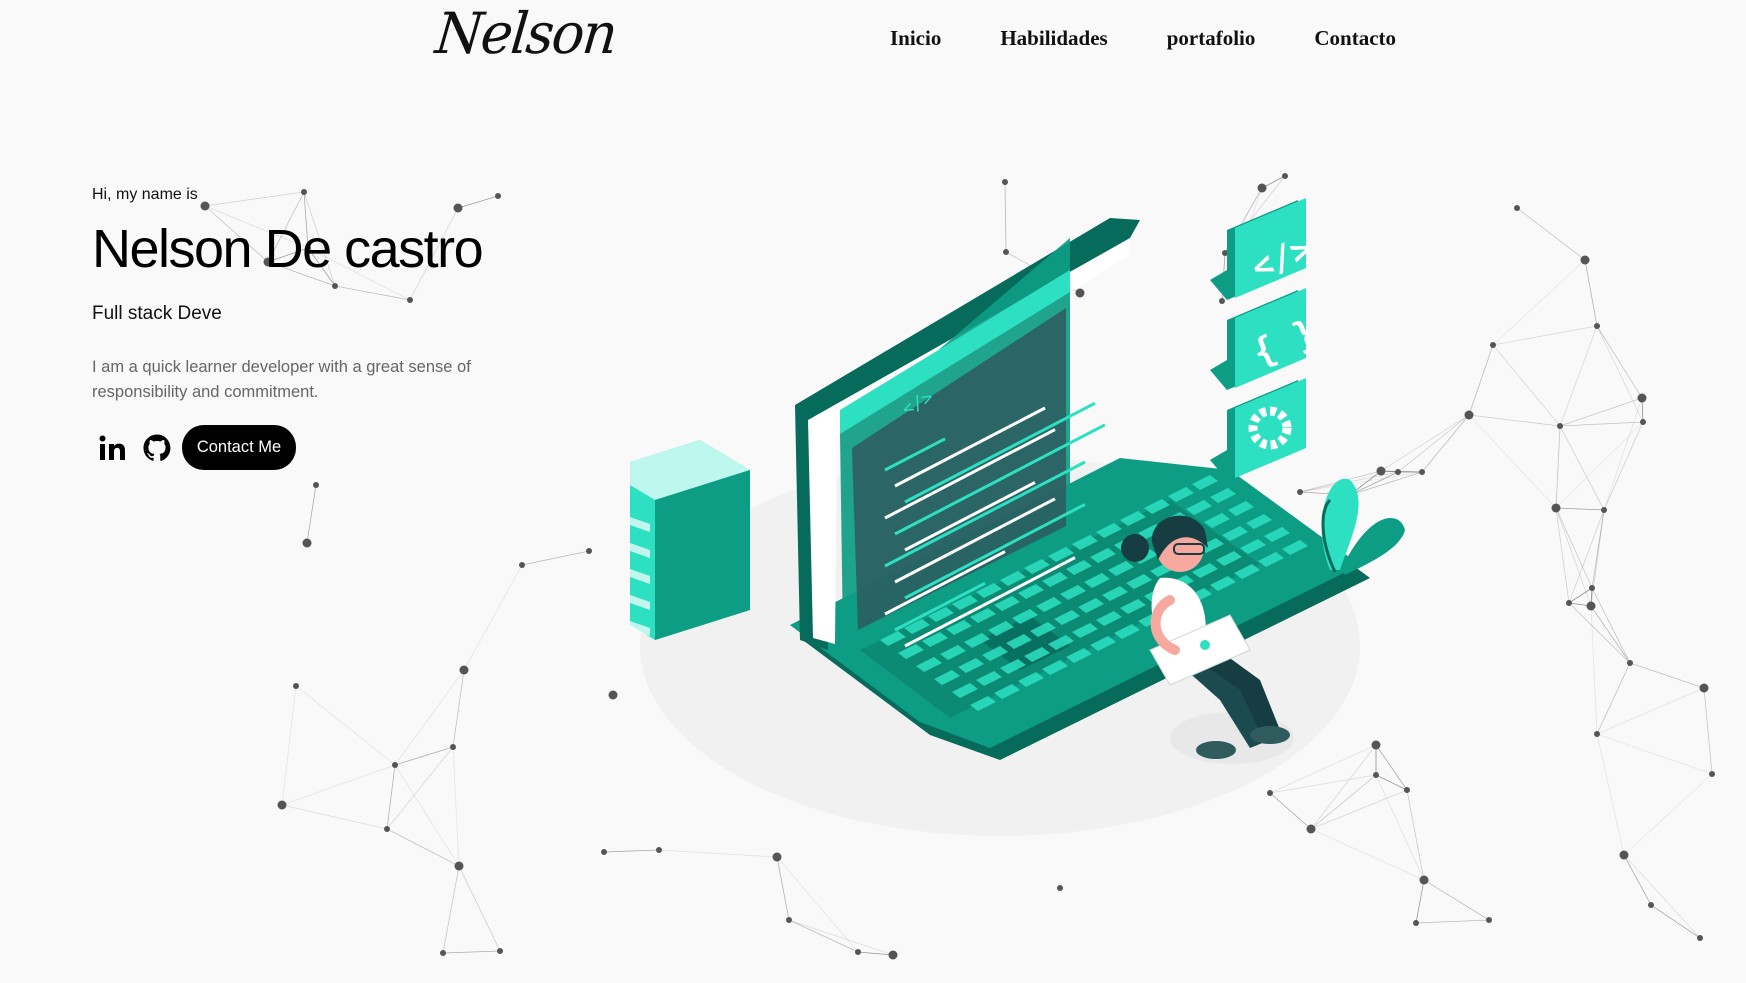 The height and width of the screenshot is (983, 1746). What do you see at coordinates (1355, 38) in the screenshot?
I see `nav-link-contacto: Contacto` at bounding box center [1355, 38].